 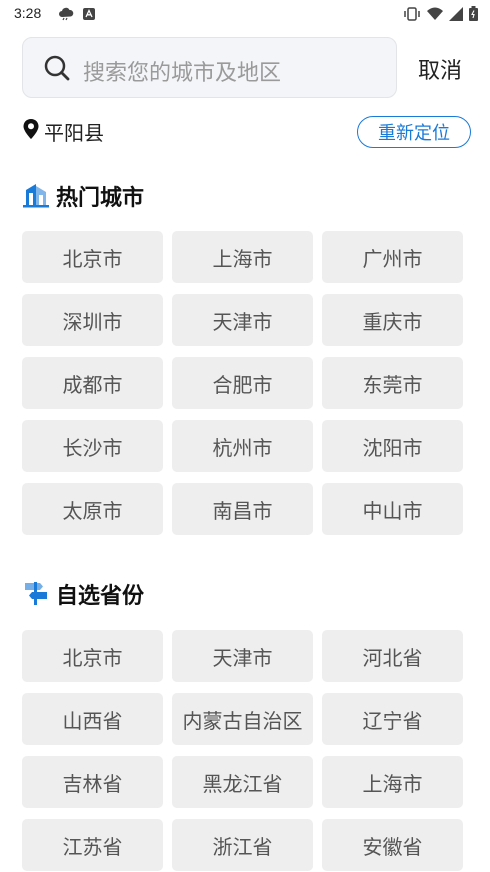 What do you see at coordinates (92, 782) in the screenshot?
I see `province-chip: 吉林省` at bounding box center [92, 782].